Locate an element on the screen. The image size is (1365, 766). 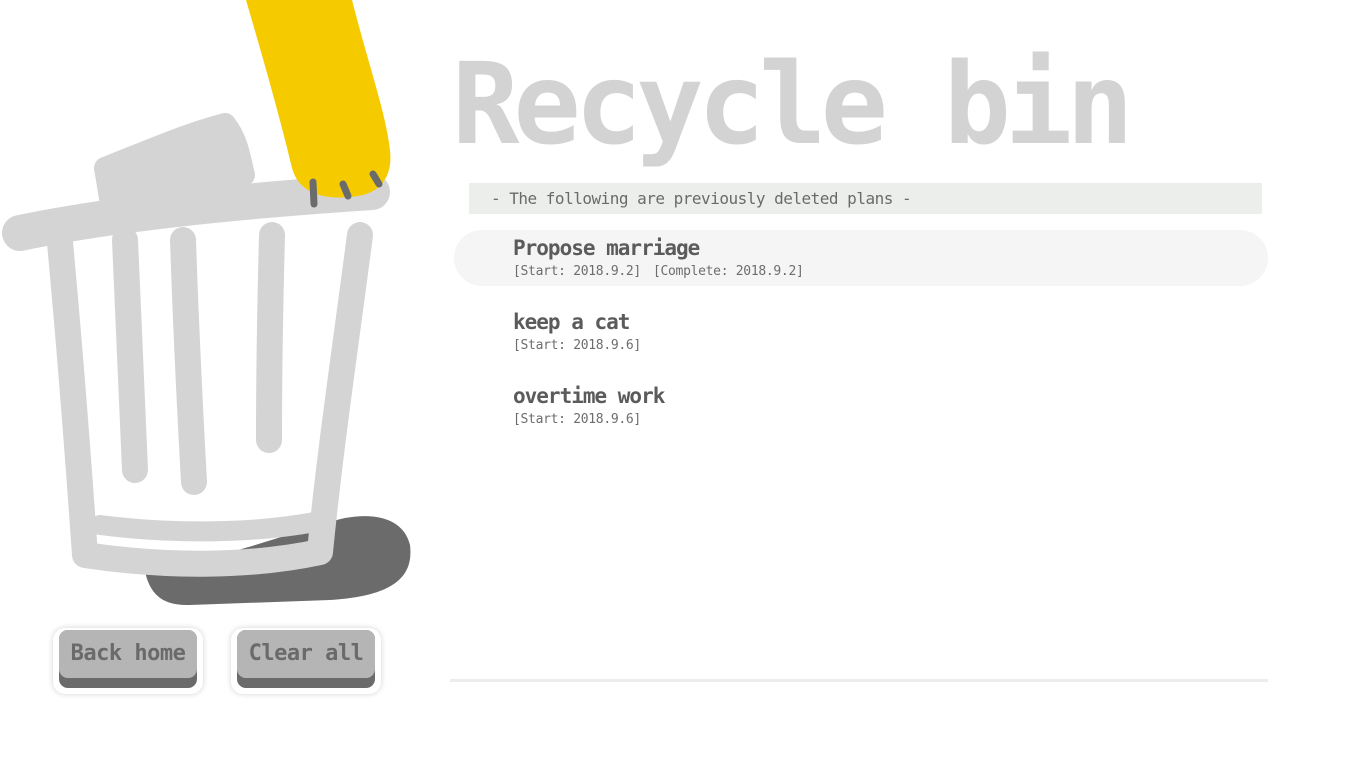
plan-dates: [Start: 2018.9.2] [Complete: 2018.9.2] is located at coordinates (658, 271).